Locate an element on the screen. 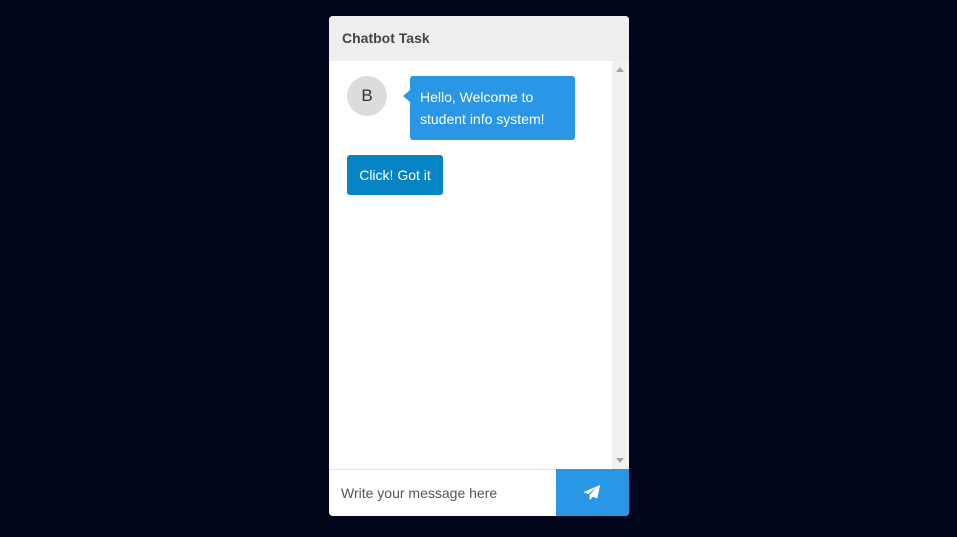 This screenshot has height=537, width=957. quick-reply-button: Click! Got it is located at coordinates (395, 175).